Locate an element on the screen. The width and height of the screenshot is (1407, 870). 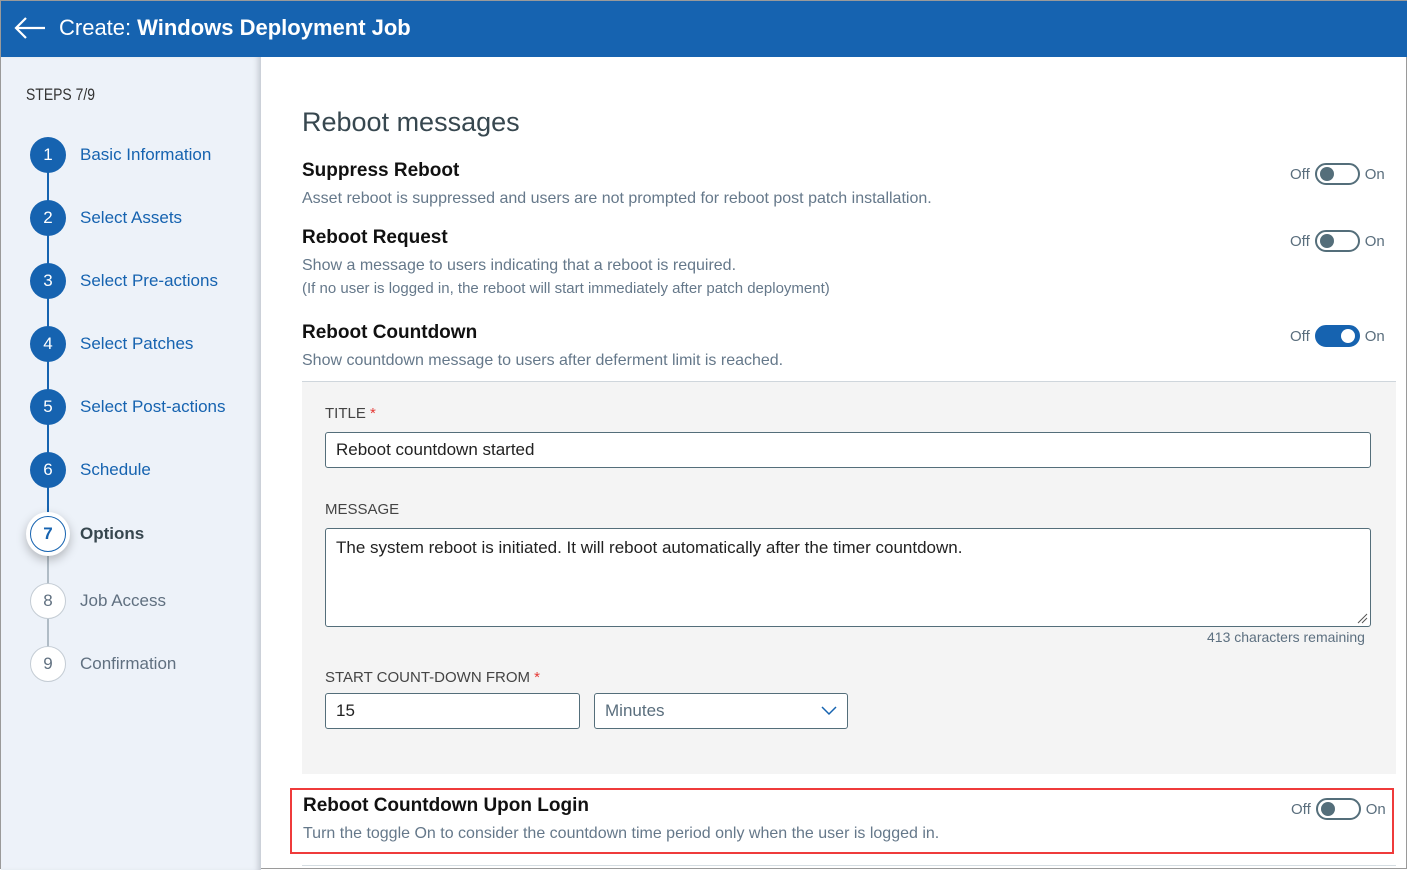
title-prefix: Create: is located at coordinates (95, 27).